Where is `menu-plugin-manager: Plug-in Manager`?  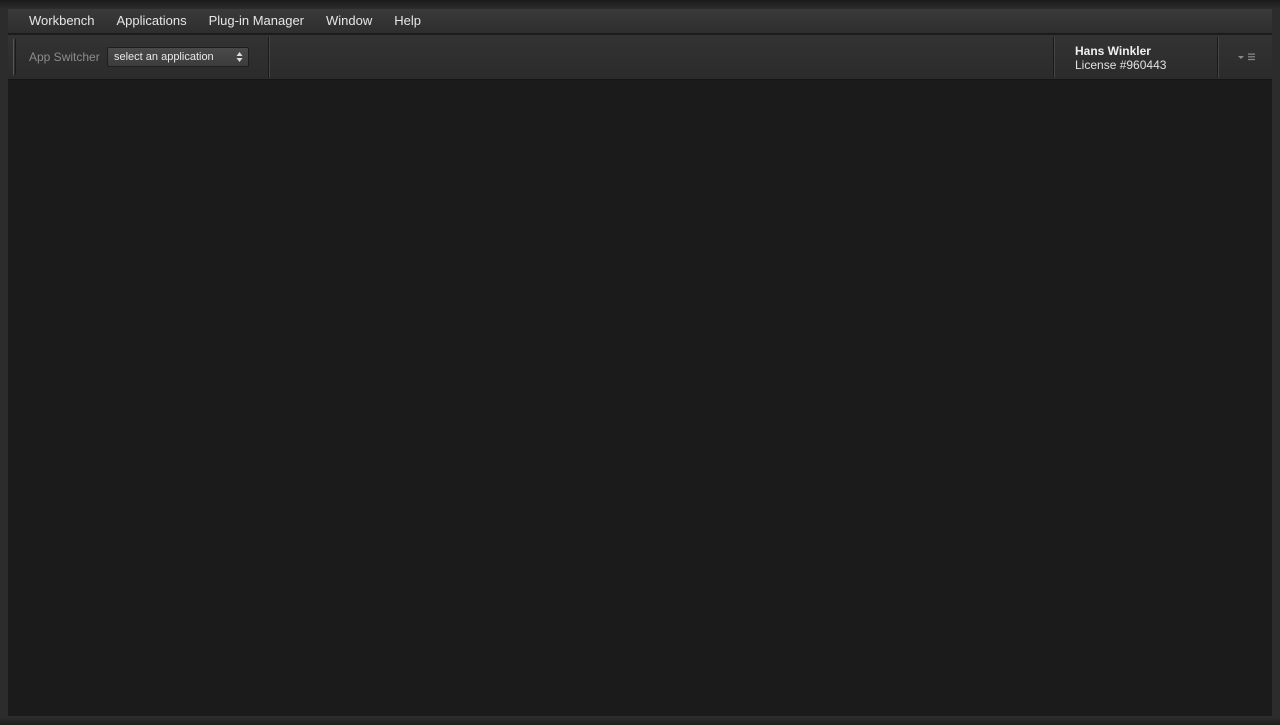
menu-plugin-manager: Plug-in Manager is located at coordinates (256, 21).